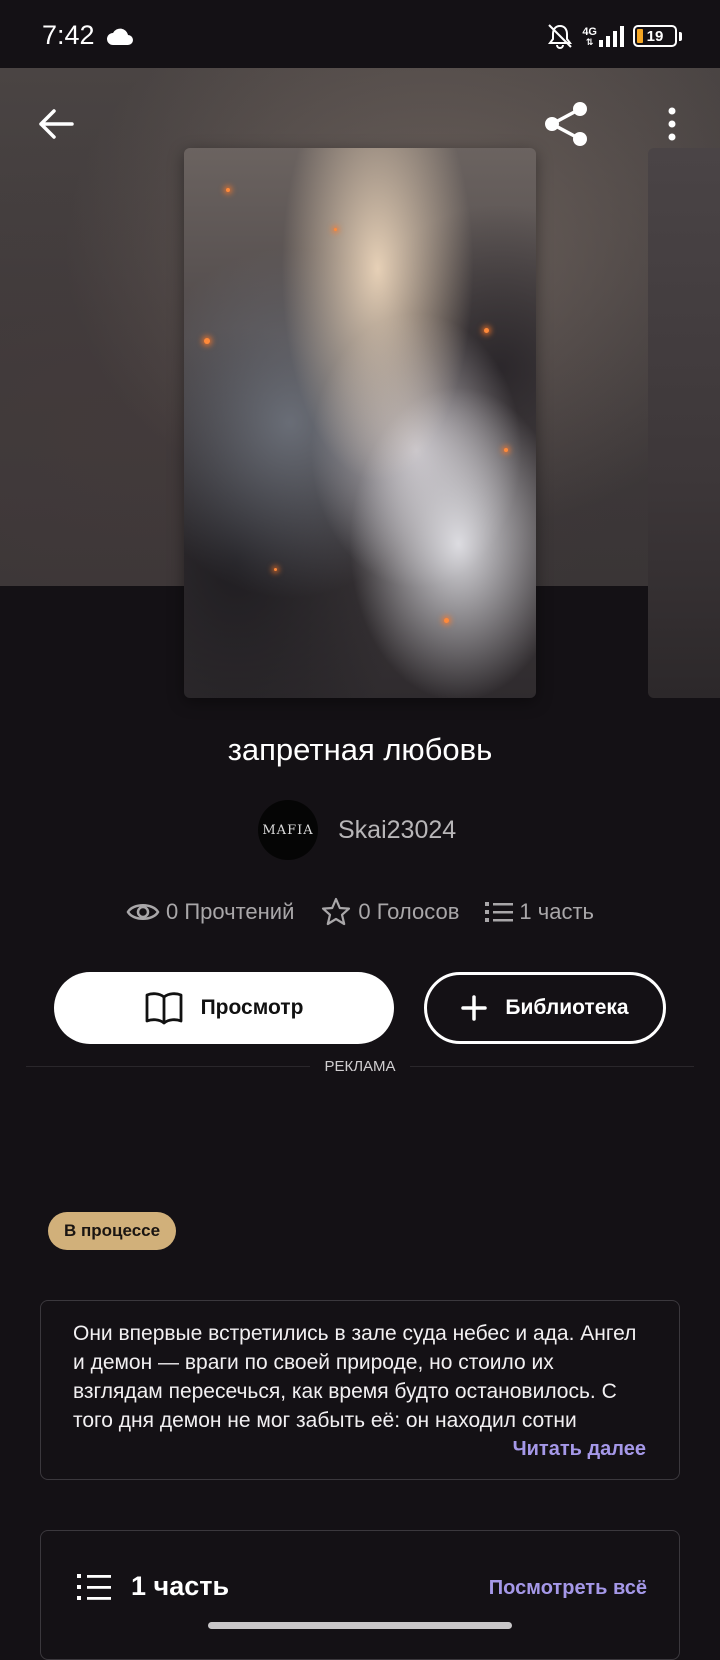 The image size is (720, 1660). I want to click on signal-icon, so click(611, 36).